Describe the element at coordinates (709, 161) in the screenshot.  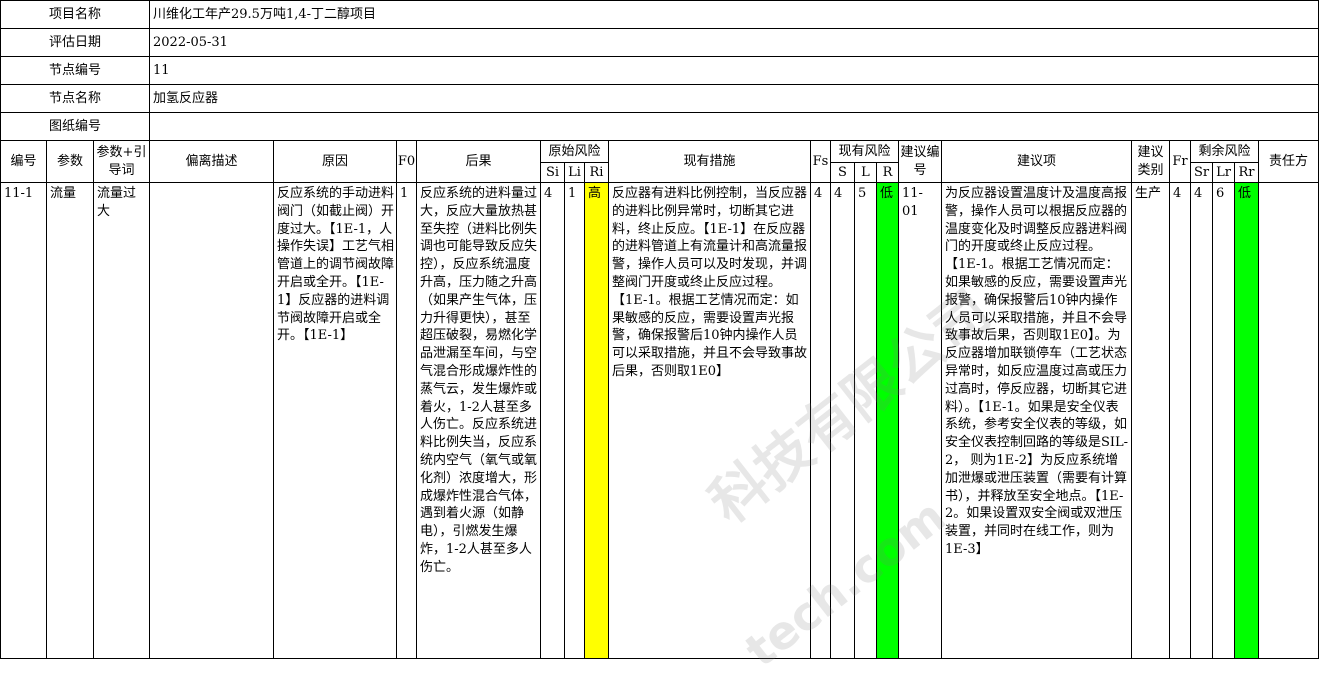
I see `header-existing-measures: 现有措施` at that location.